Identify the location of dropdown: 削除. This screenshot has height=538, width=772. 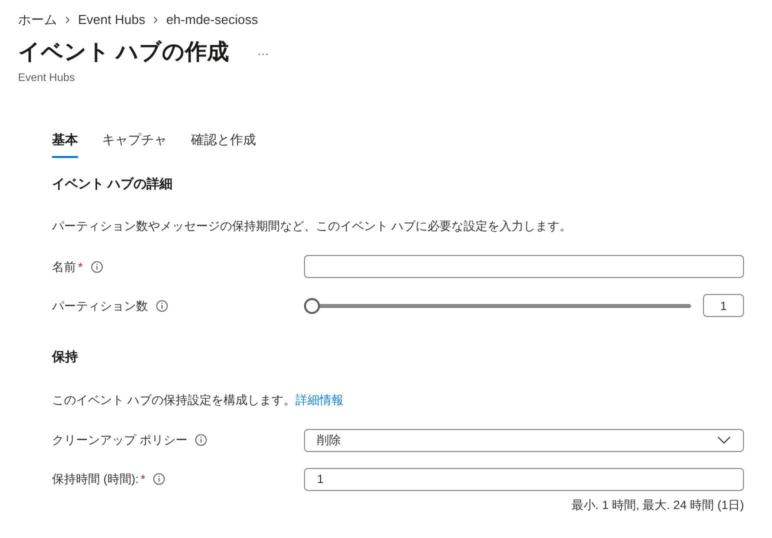
(524, 440).